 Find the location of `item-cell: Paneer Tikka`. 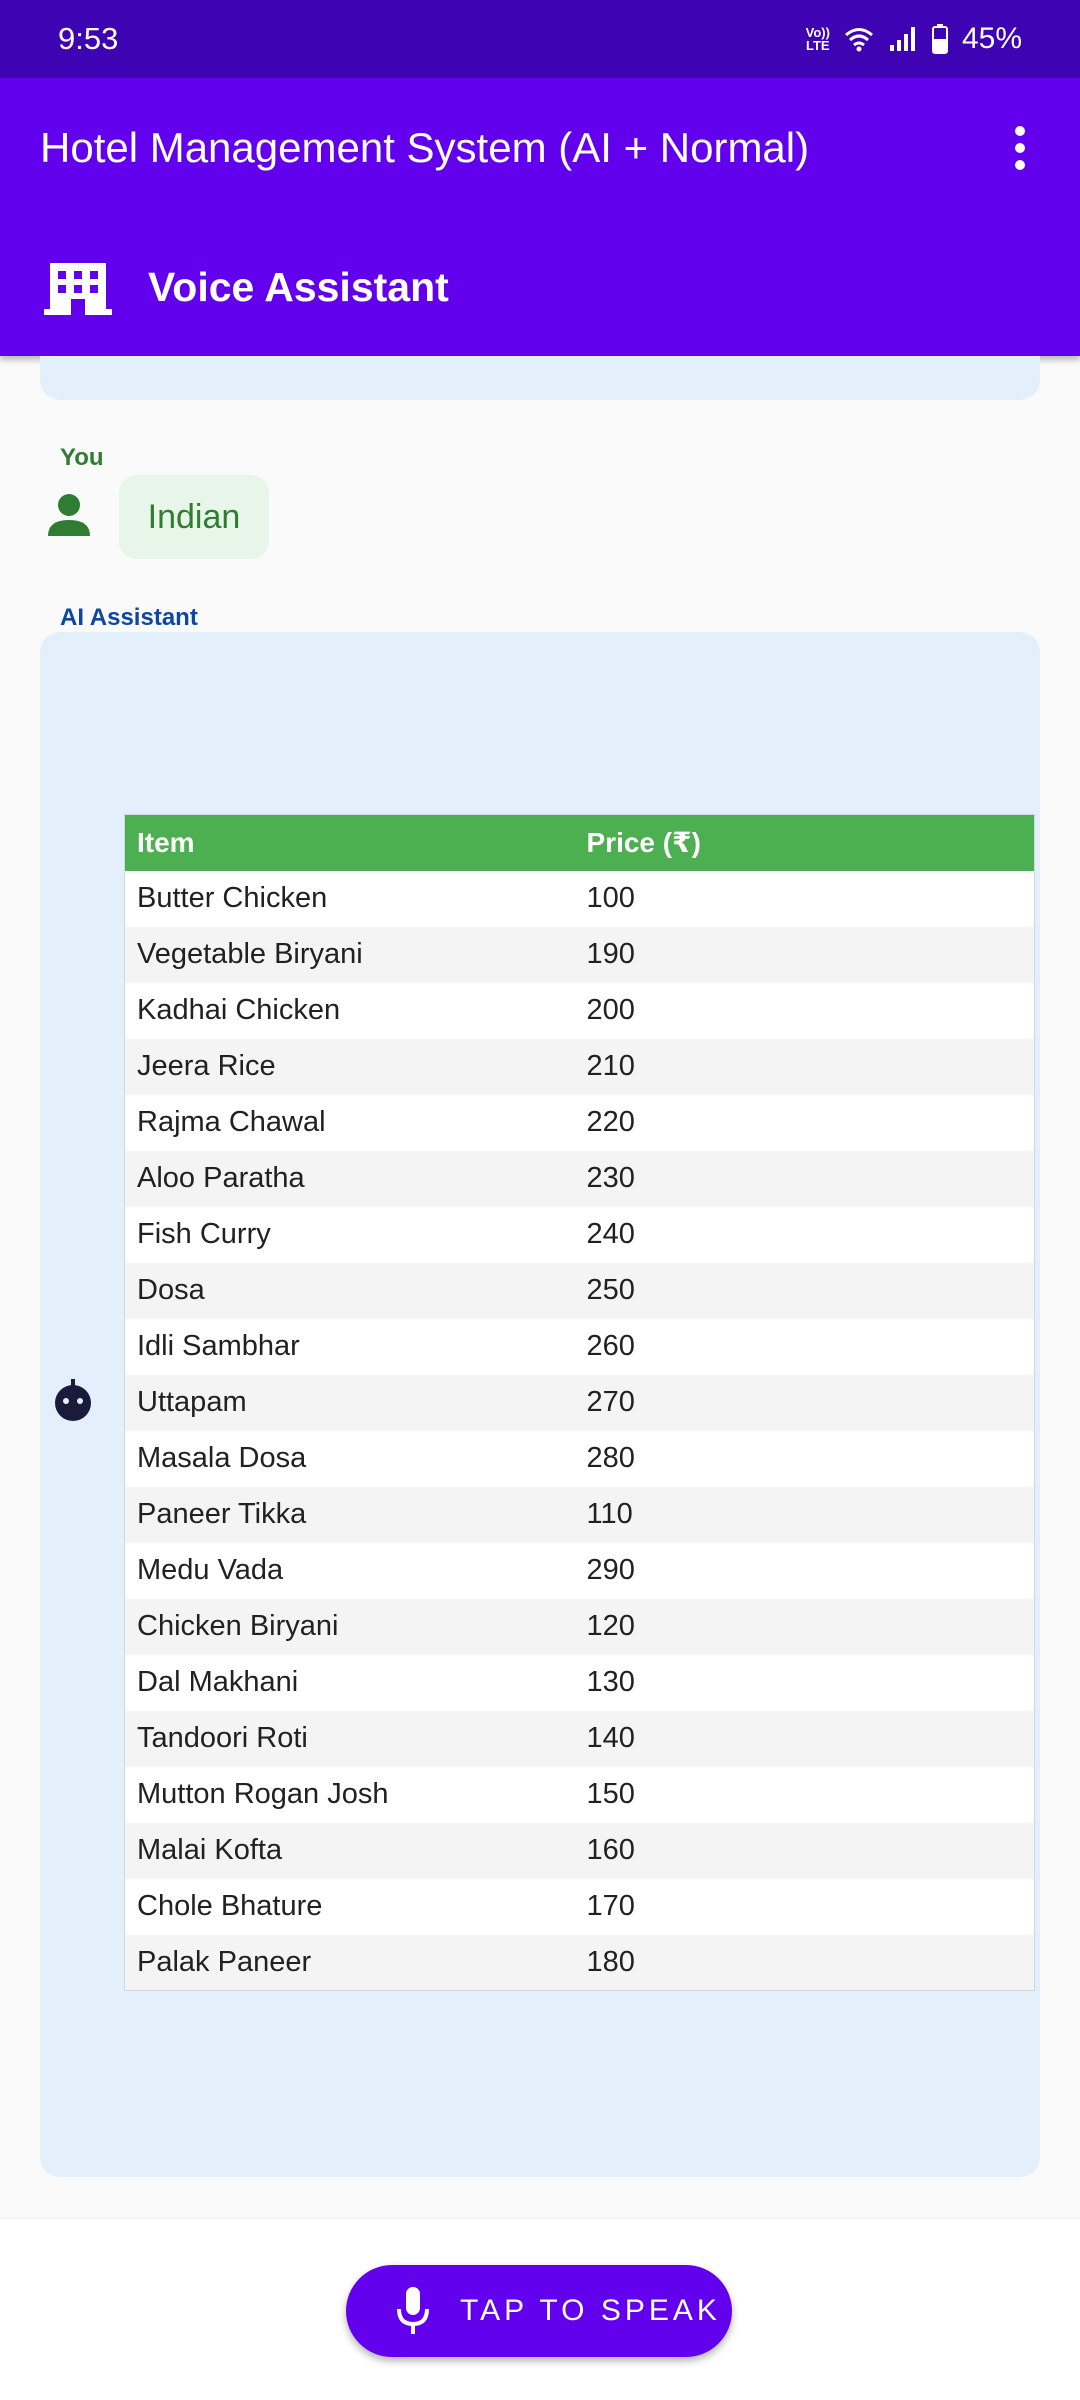

item-cell: Paneer Tikka is located at coordinates (349, 1514).